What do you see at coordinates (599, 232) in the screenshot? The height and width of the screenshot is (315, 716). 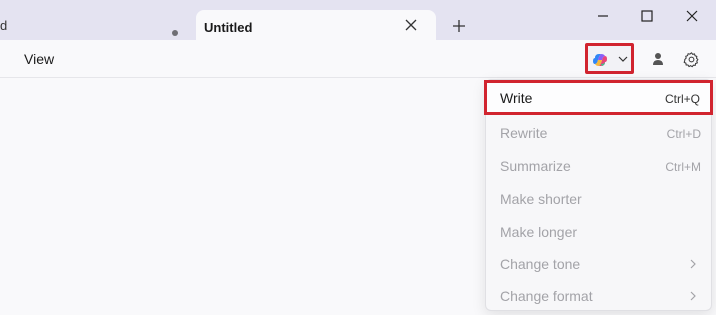 I see `menu-item-make-longer: Make longer` at bounding box center [599, 232].